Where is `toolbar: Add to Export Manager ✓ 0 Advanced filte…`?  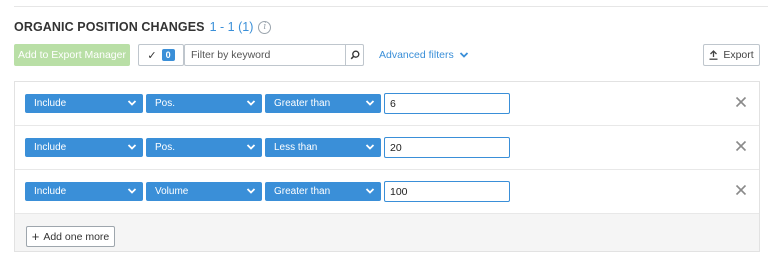 toolbar: Add to Export Manager ✓ 0 Advanced filte… is located at coordinates (387, 55).